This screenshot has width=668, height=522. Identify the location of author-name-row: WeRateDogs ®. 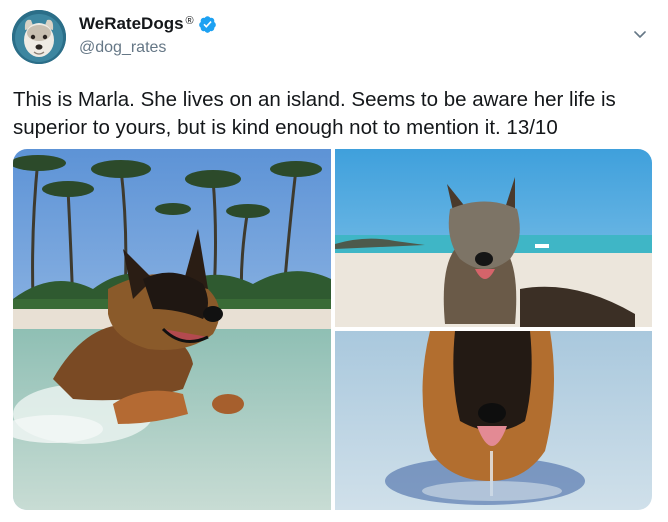
(148, 24).